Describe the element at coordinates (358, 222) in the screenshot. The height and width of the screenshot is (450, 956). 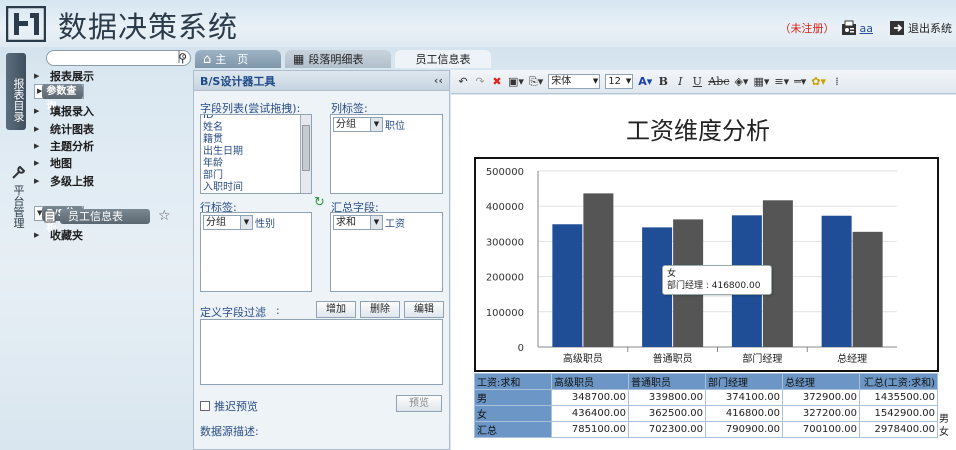
I see `sum-agg-select: 求和 ▼` at that location.